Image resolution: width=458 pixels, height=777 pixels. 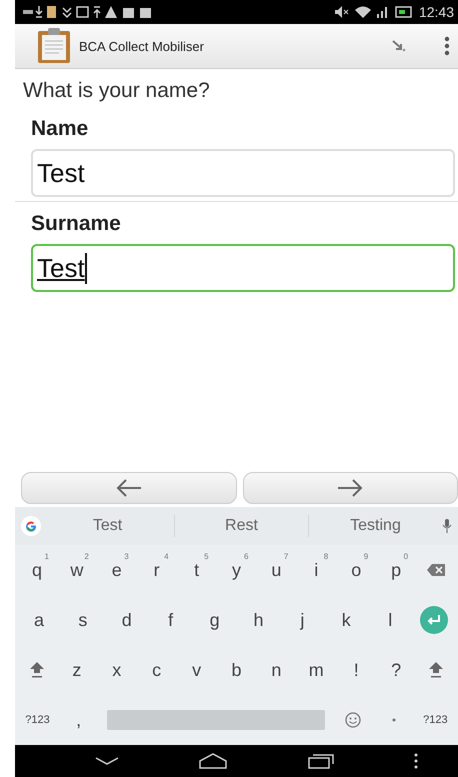 What do you see at coordinates (196, 670) in the screenshot?
I see `keyboard-key: v` at bounding box center [196, 670].